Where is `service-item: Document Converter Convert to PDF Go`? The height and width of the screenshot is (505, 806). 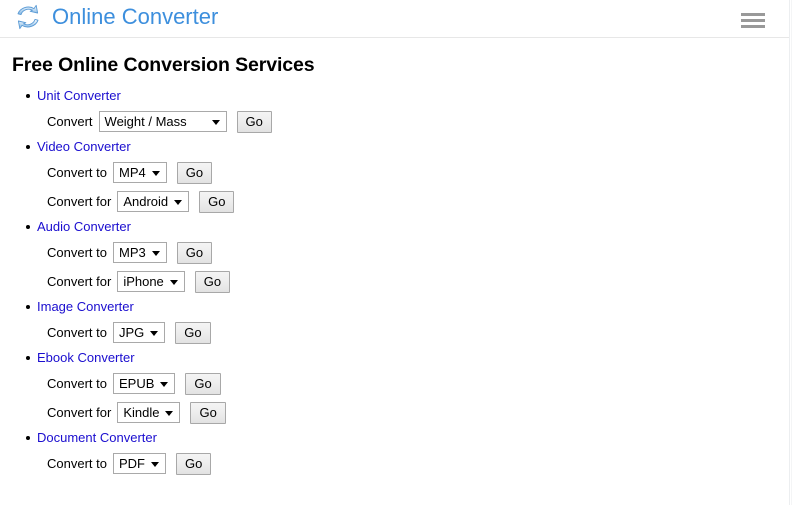
service-item: Document Converter Convert to PDF Go is located at coordinates (394, 453).